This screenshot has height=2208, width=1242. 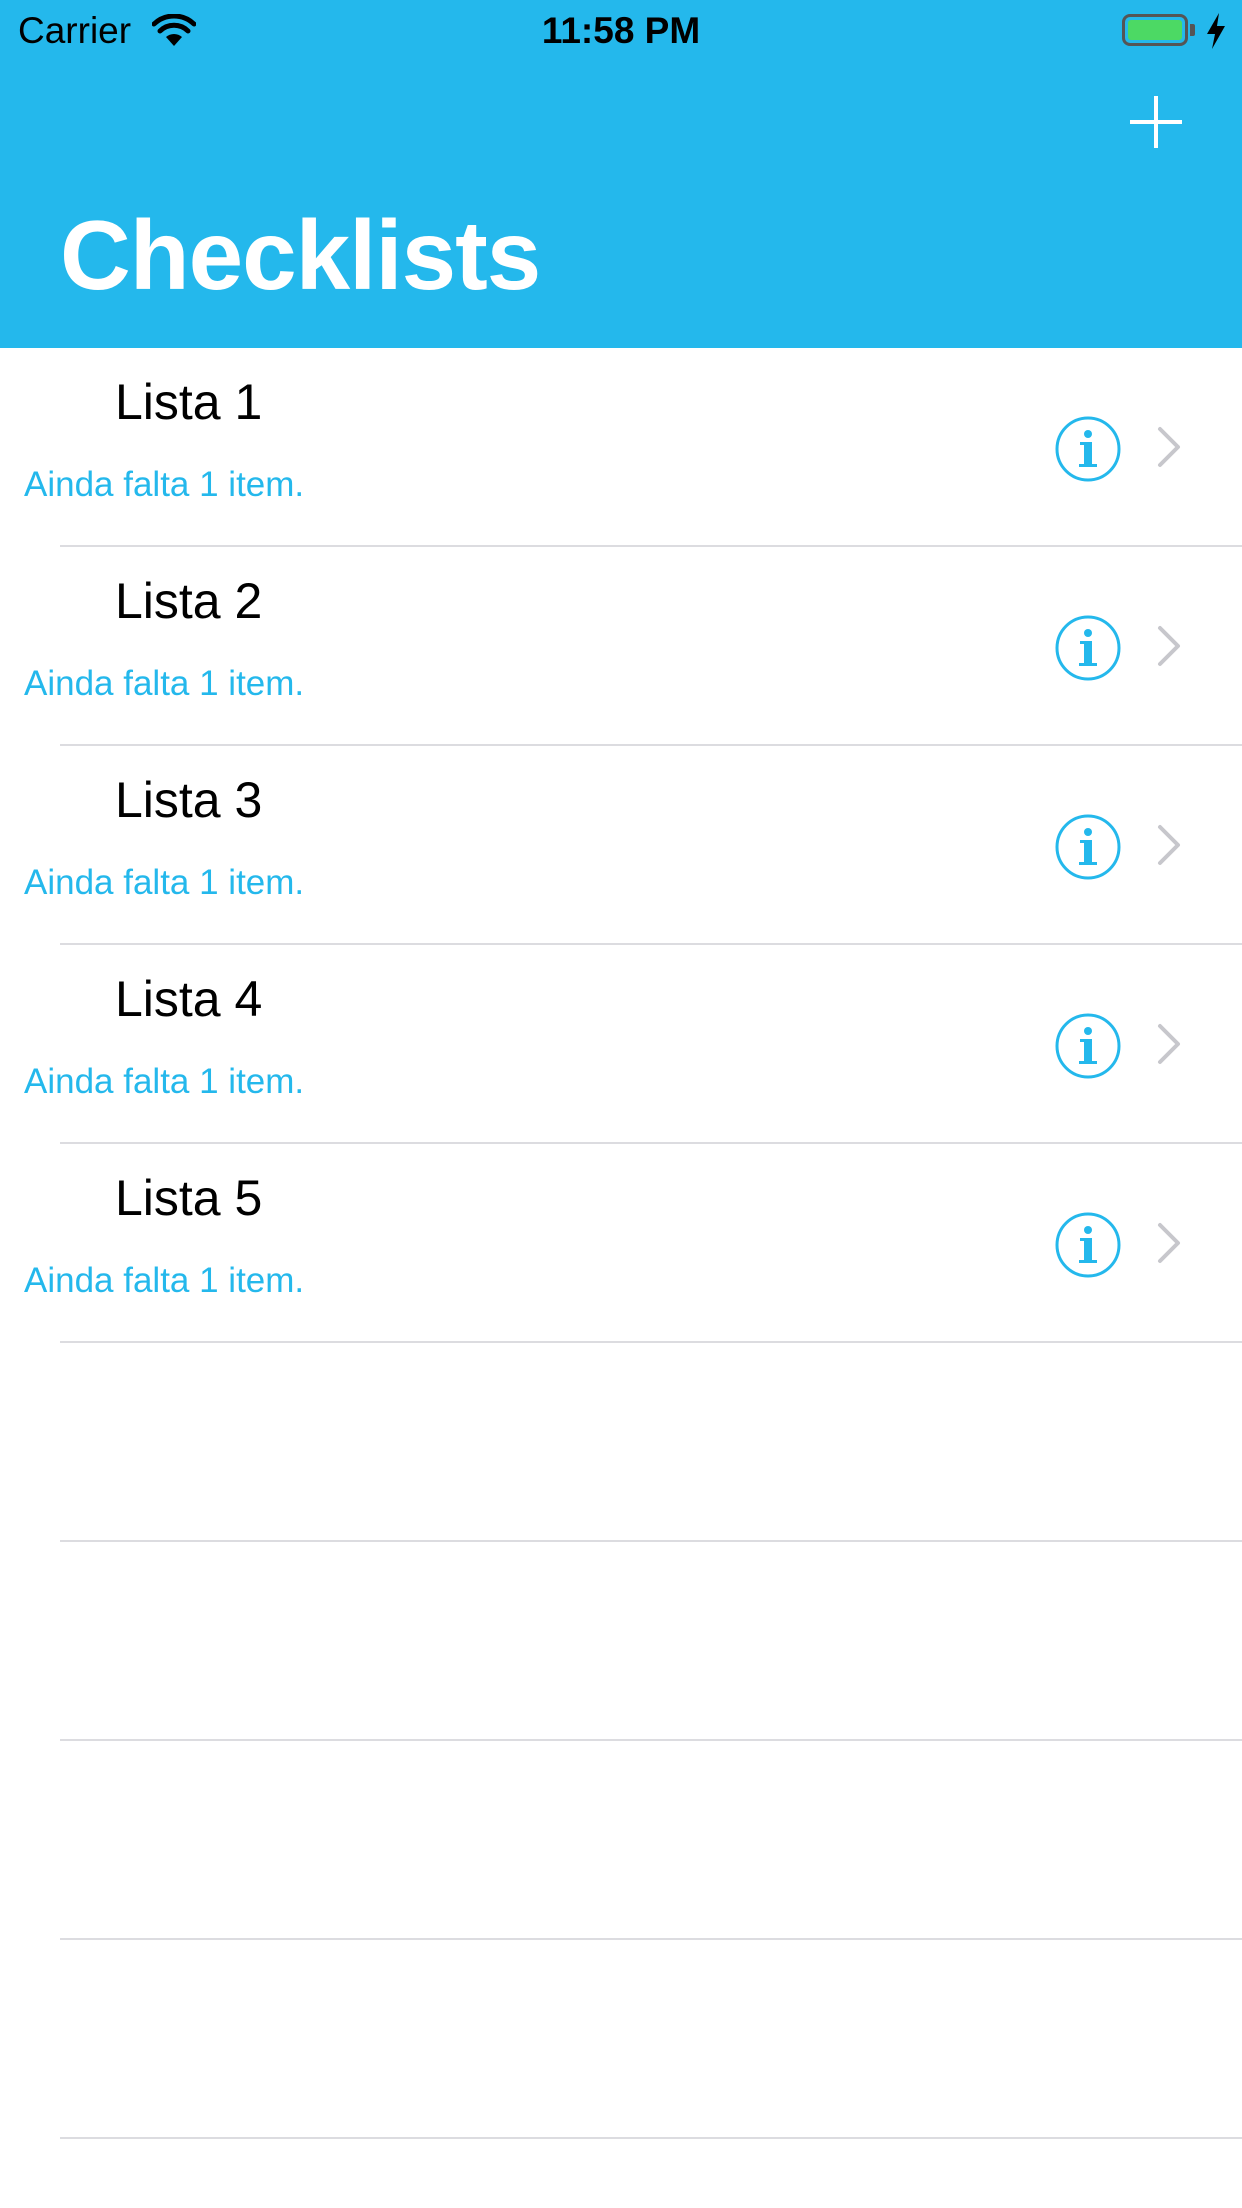 What do you see at coordinates (621, 845) in the screenshot?
I see `checklist-row: Lista 3 Ainda falta 1 item.` at bounding box center [621, 845].